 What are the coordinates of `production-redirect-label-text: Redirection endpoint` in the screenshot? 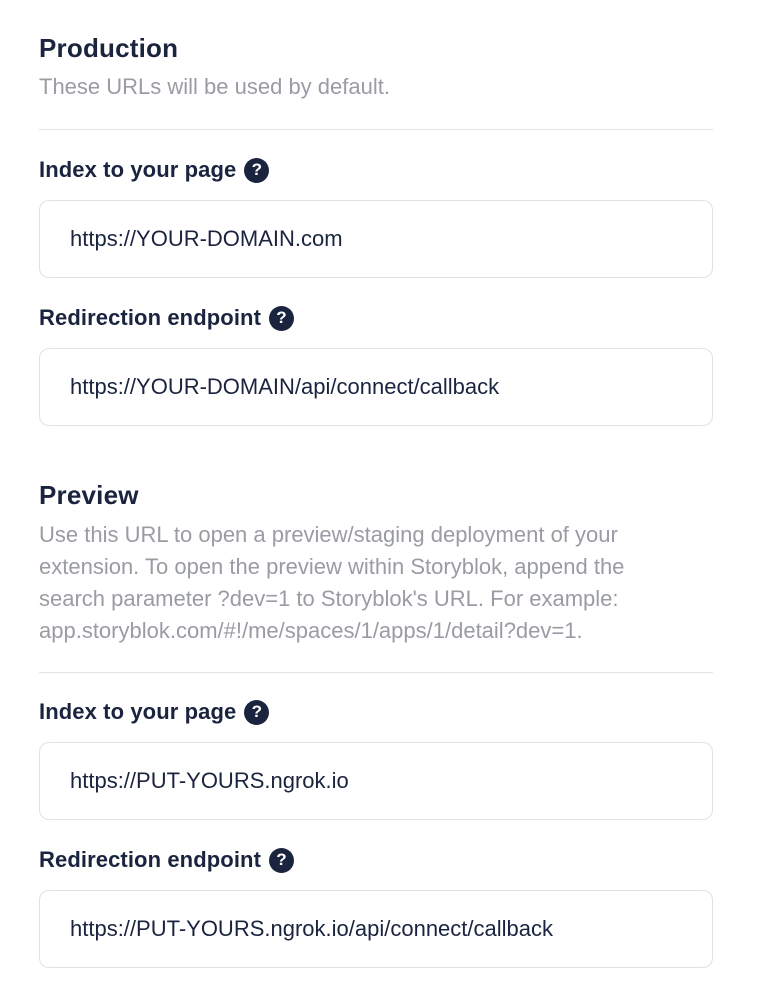 It's located at (150, 317).